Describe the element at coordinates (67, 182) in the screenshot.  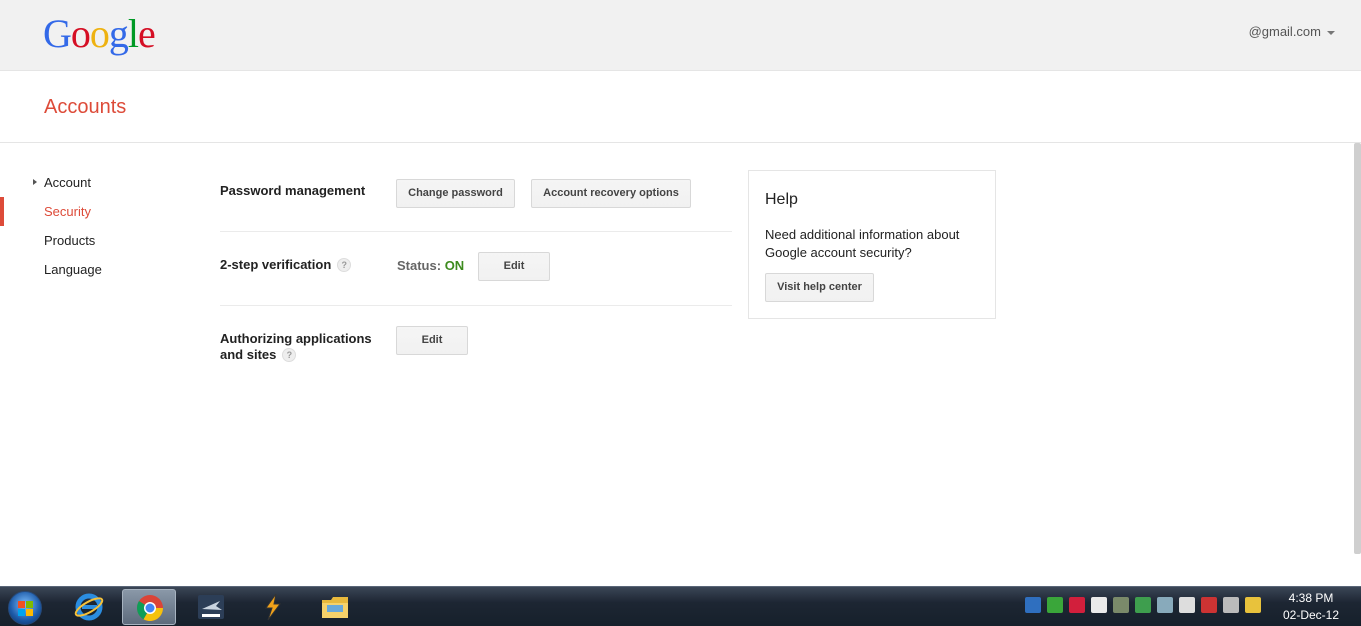
I see `sidebar-item-label: Account` at that location.